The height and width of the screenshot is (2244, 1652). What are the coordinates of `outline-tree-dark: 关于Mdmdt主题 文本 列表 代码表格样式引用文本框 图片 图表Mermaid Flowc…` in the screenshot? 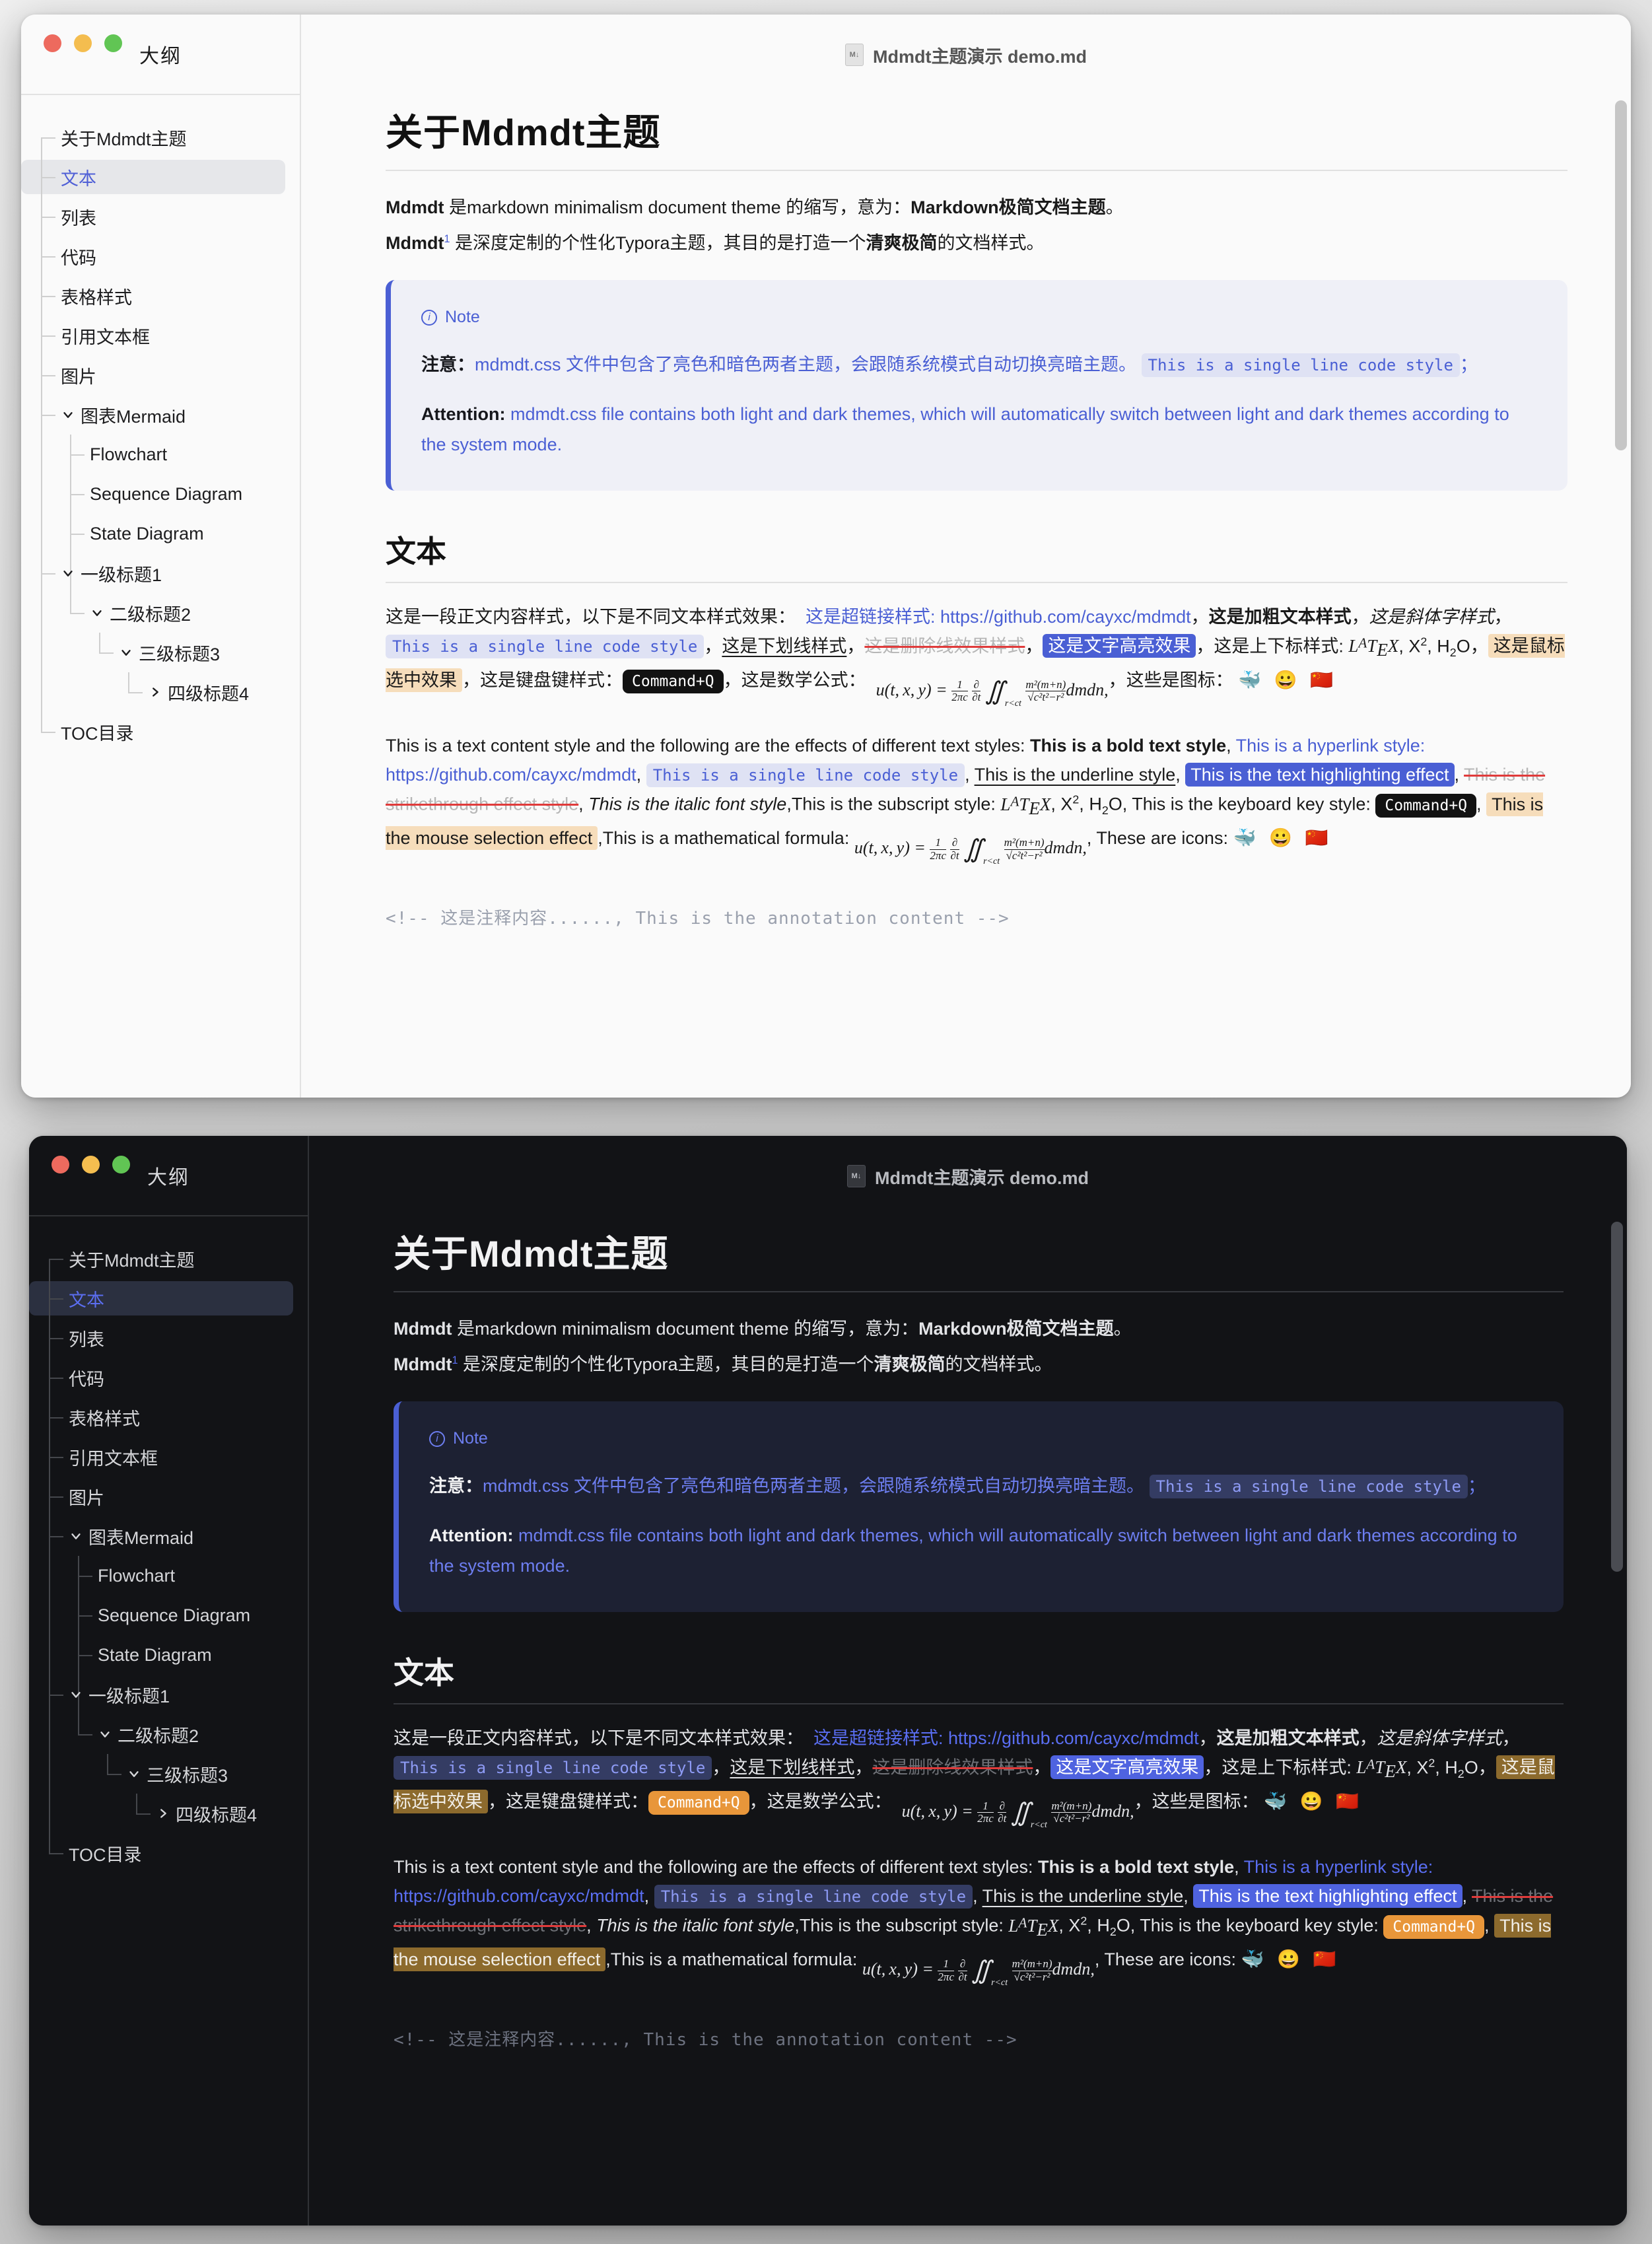 It's located at (168, 1721).